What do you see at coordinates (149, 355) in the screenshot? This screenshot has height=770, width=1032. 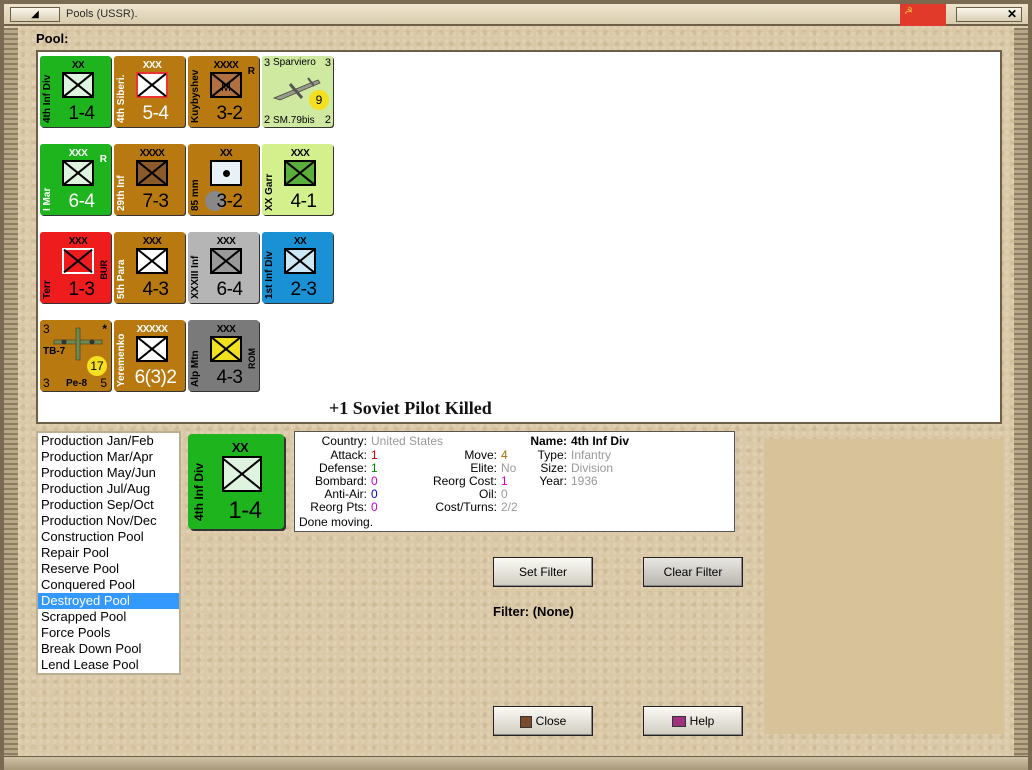 I see `unit-counter: Yeremenko XXXXX 6(3)2` at bounding box center [149, 355].